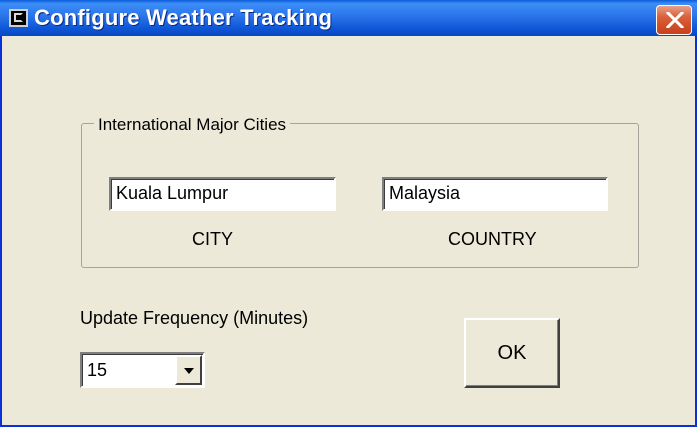  What do you see at coordinates (142, 370) in the screenshot?
I see `update-frequency-select: 15` at bounding box center [142, 370].